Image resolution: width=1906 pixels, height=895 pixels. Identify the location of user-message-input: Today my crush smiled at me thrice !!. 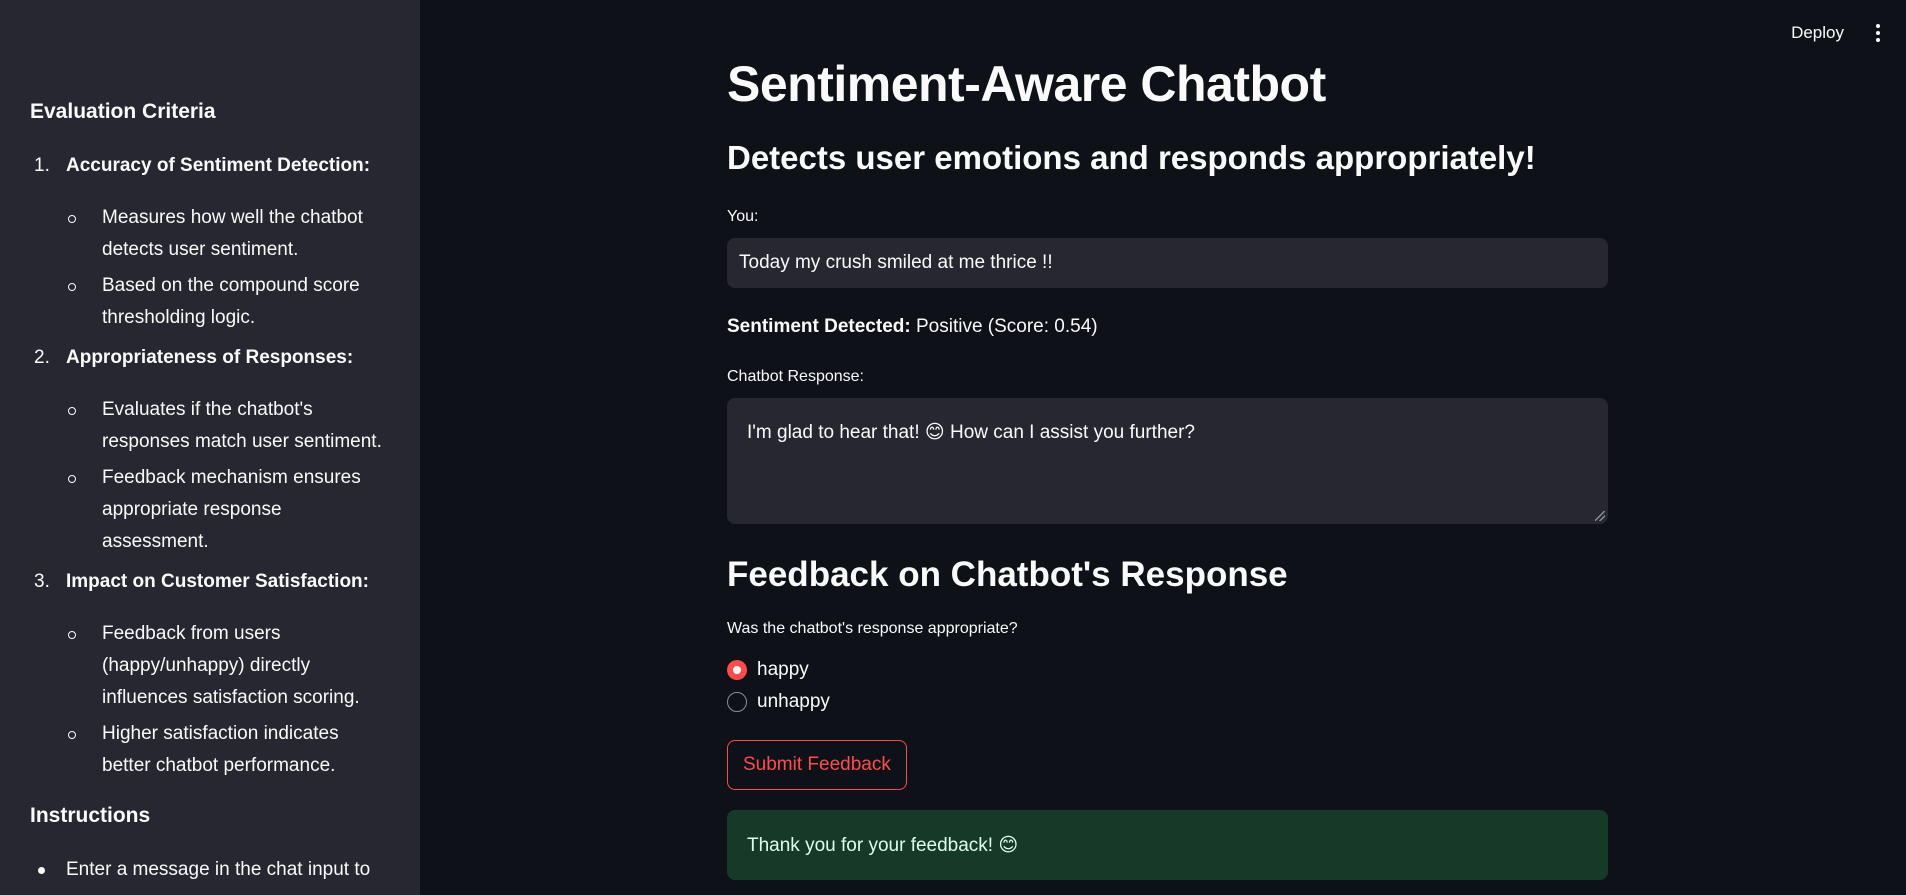
(1167, 263).